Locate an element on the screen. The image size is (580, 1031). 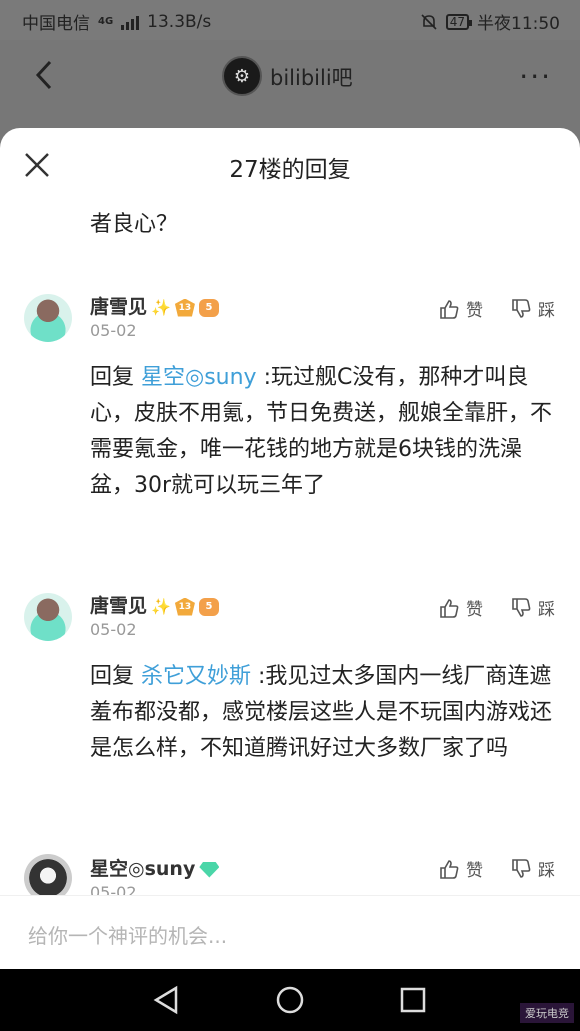
network-type: 4G is located at coordinates (106, 21).